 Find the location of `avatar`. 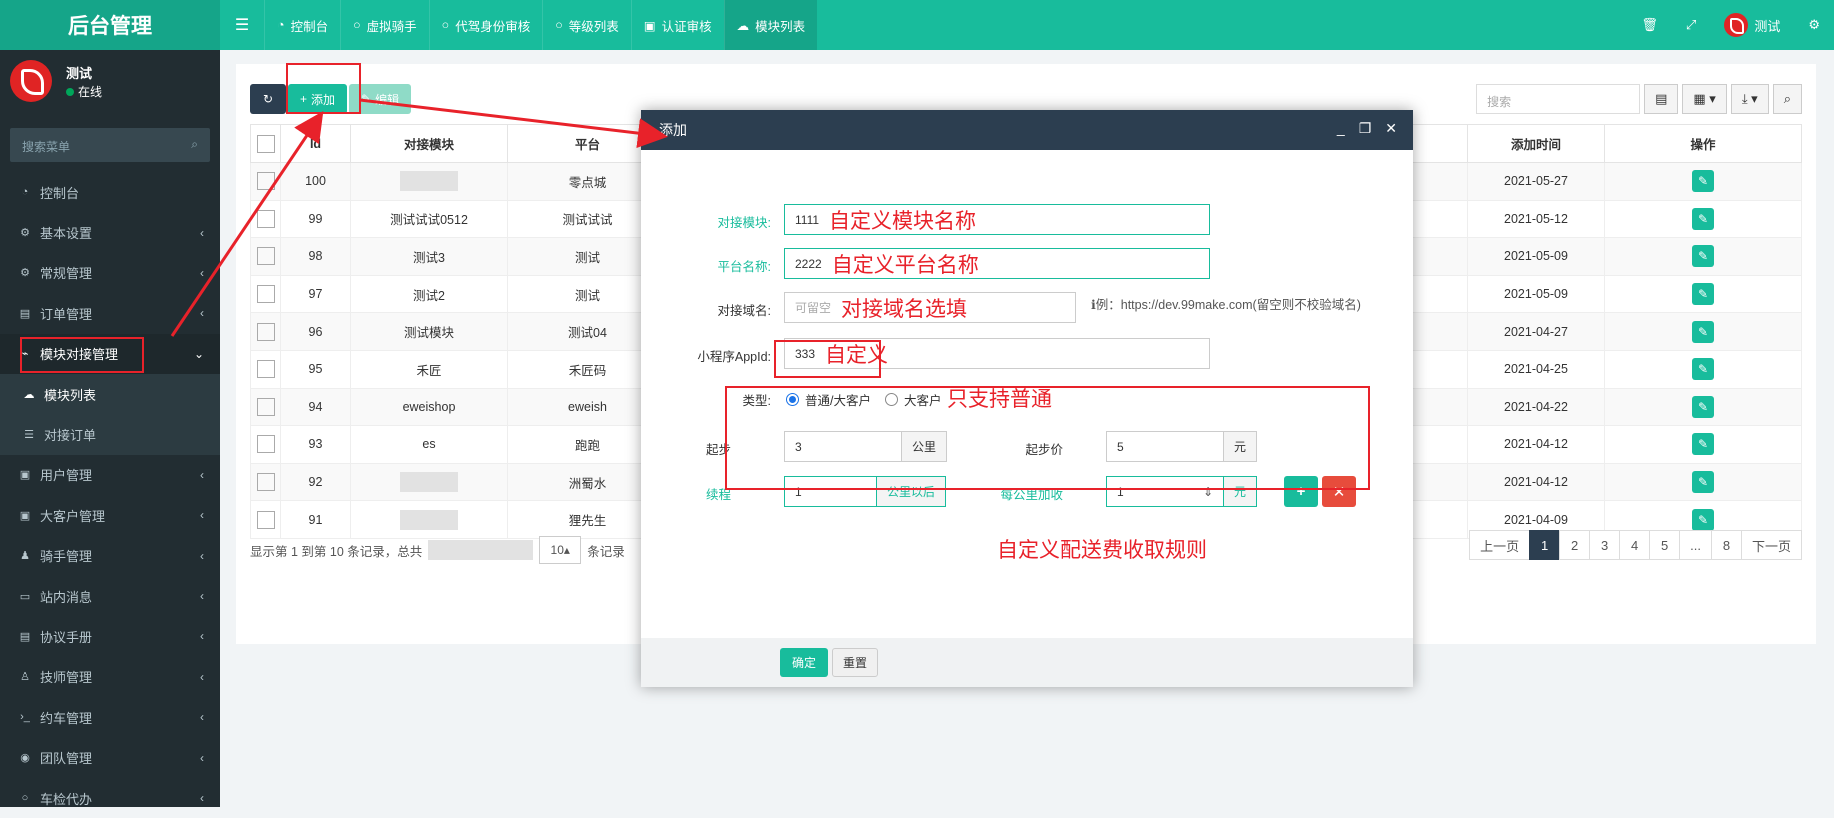

avatar is located at coordinates (31, 81).